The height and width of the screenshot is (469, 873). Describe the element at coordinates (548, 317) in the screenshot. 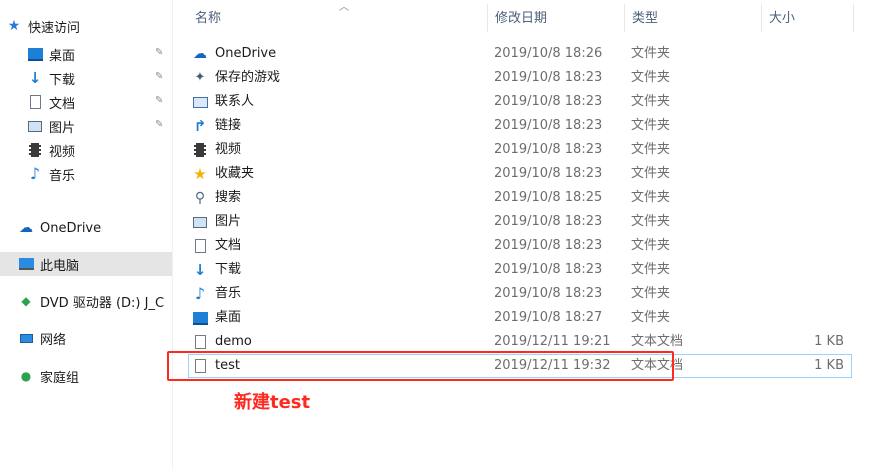

I see `file-date: 2019/10/8 18:27` at that location.